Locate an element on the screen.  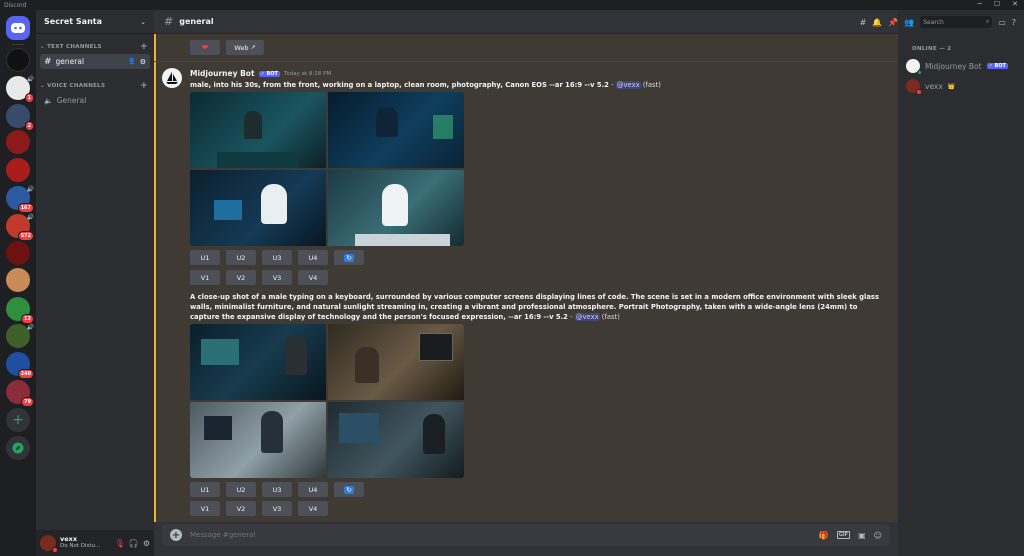
add-server-button: + is located at coordinates (18, 420).